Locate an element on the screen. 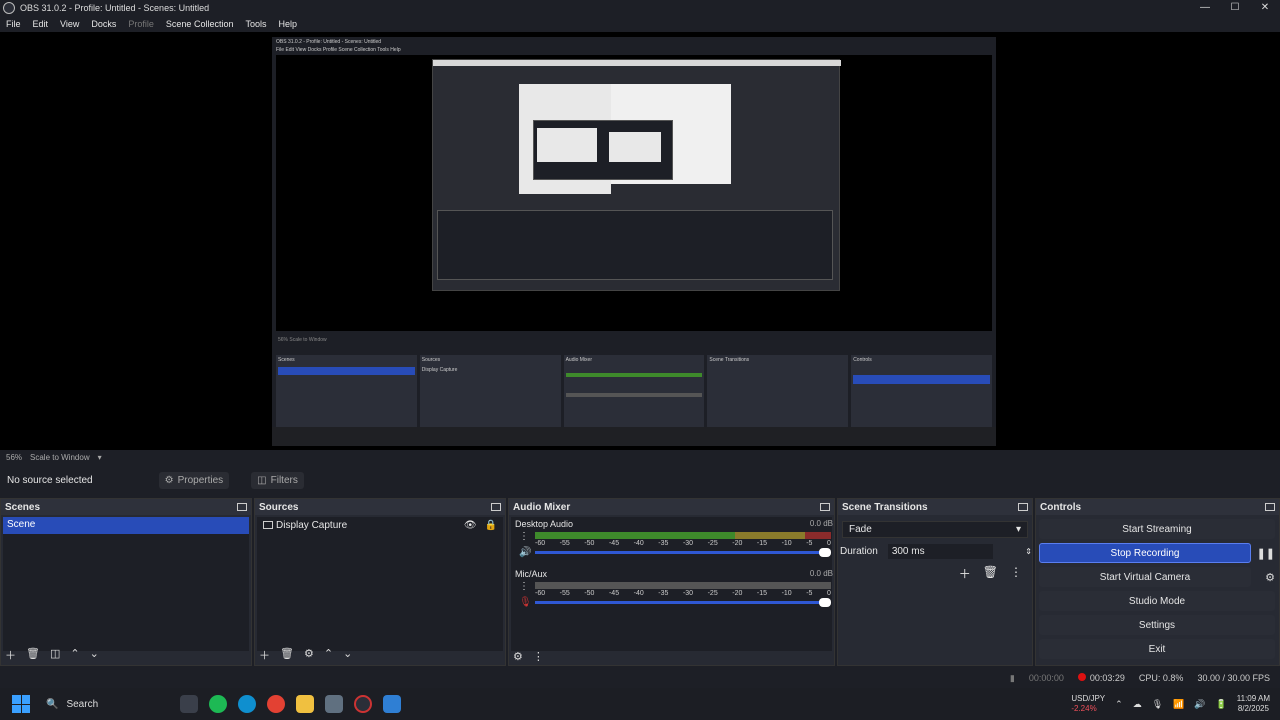 Image resolution: width=1280 pixels, height=720 pixels. volume-icon: 🔊 is located at coordinates (1199, 704).